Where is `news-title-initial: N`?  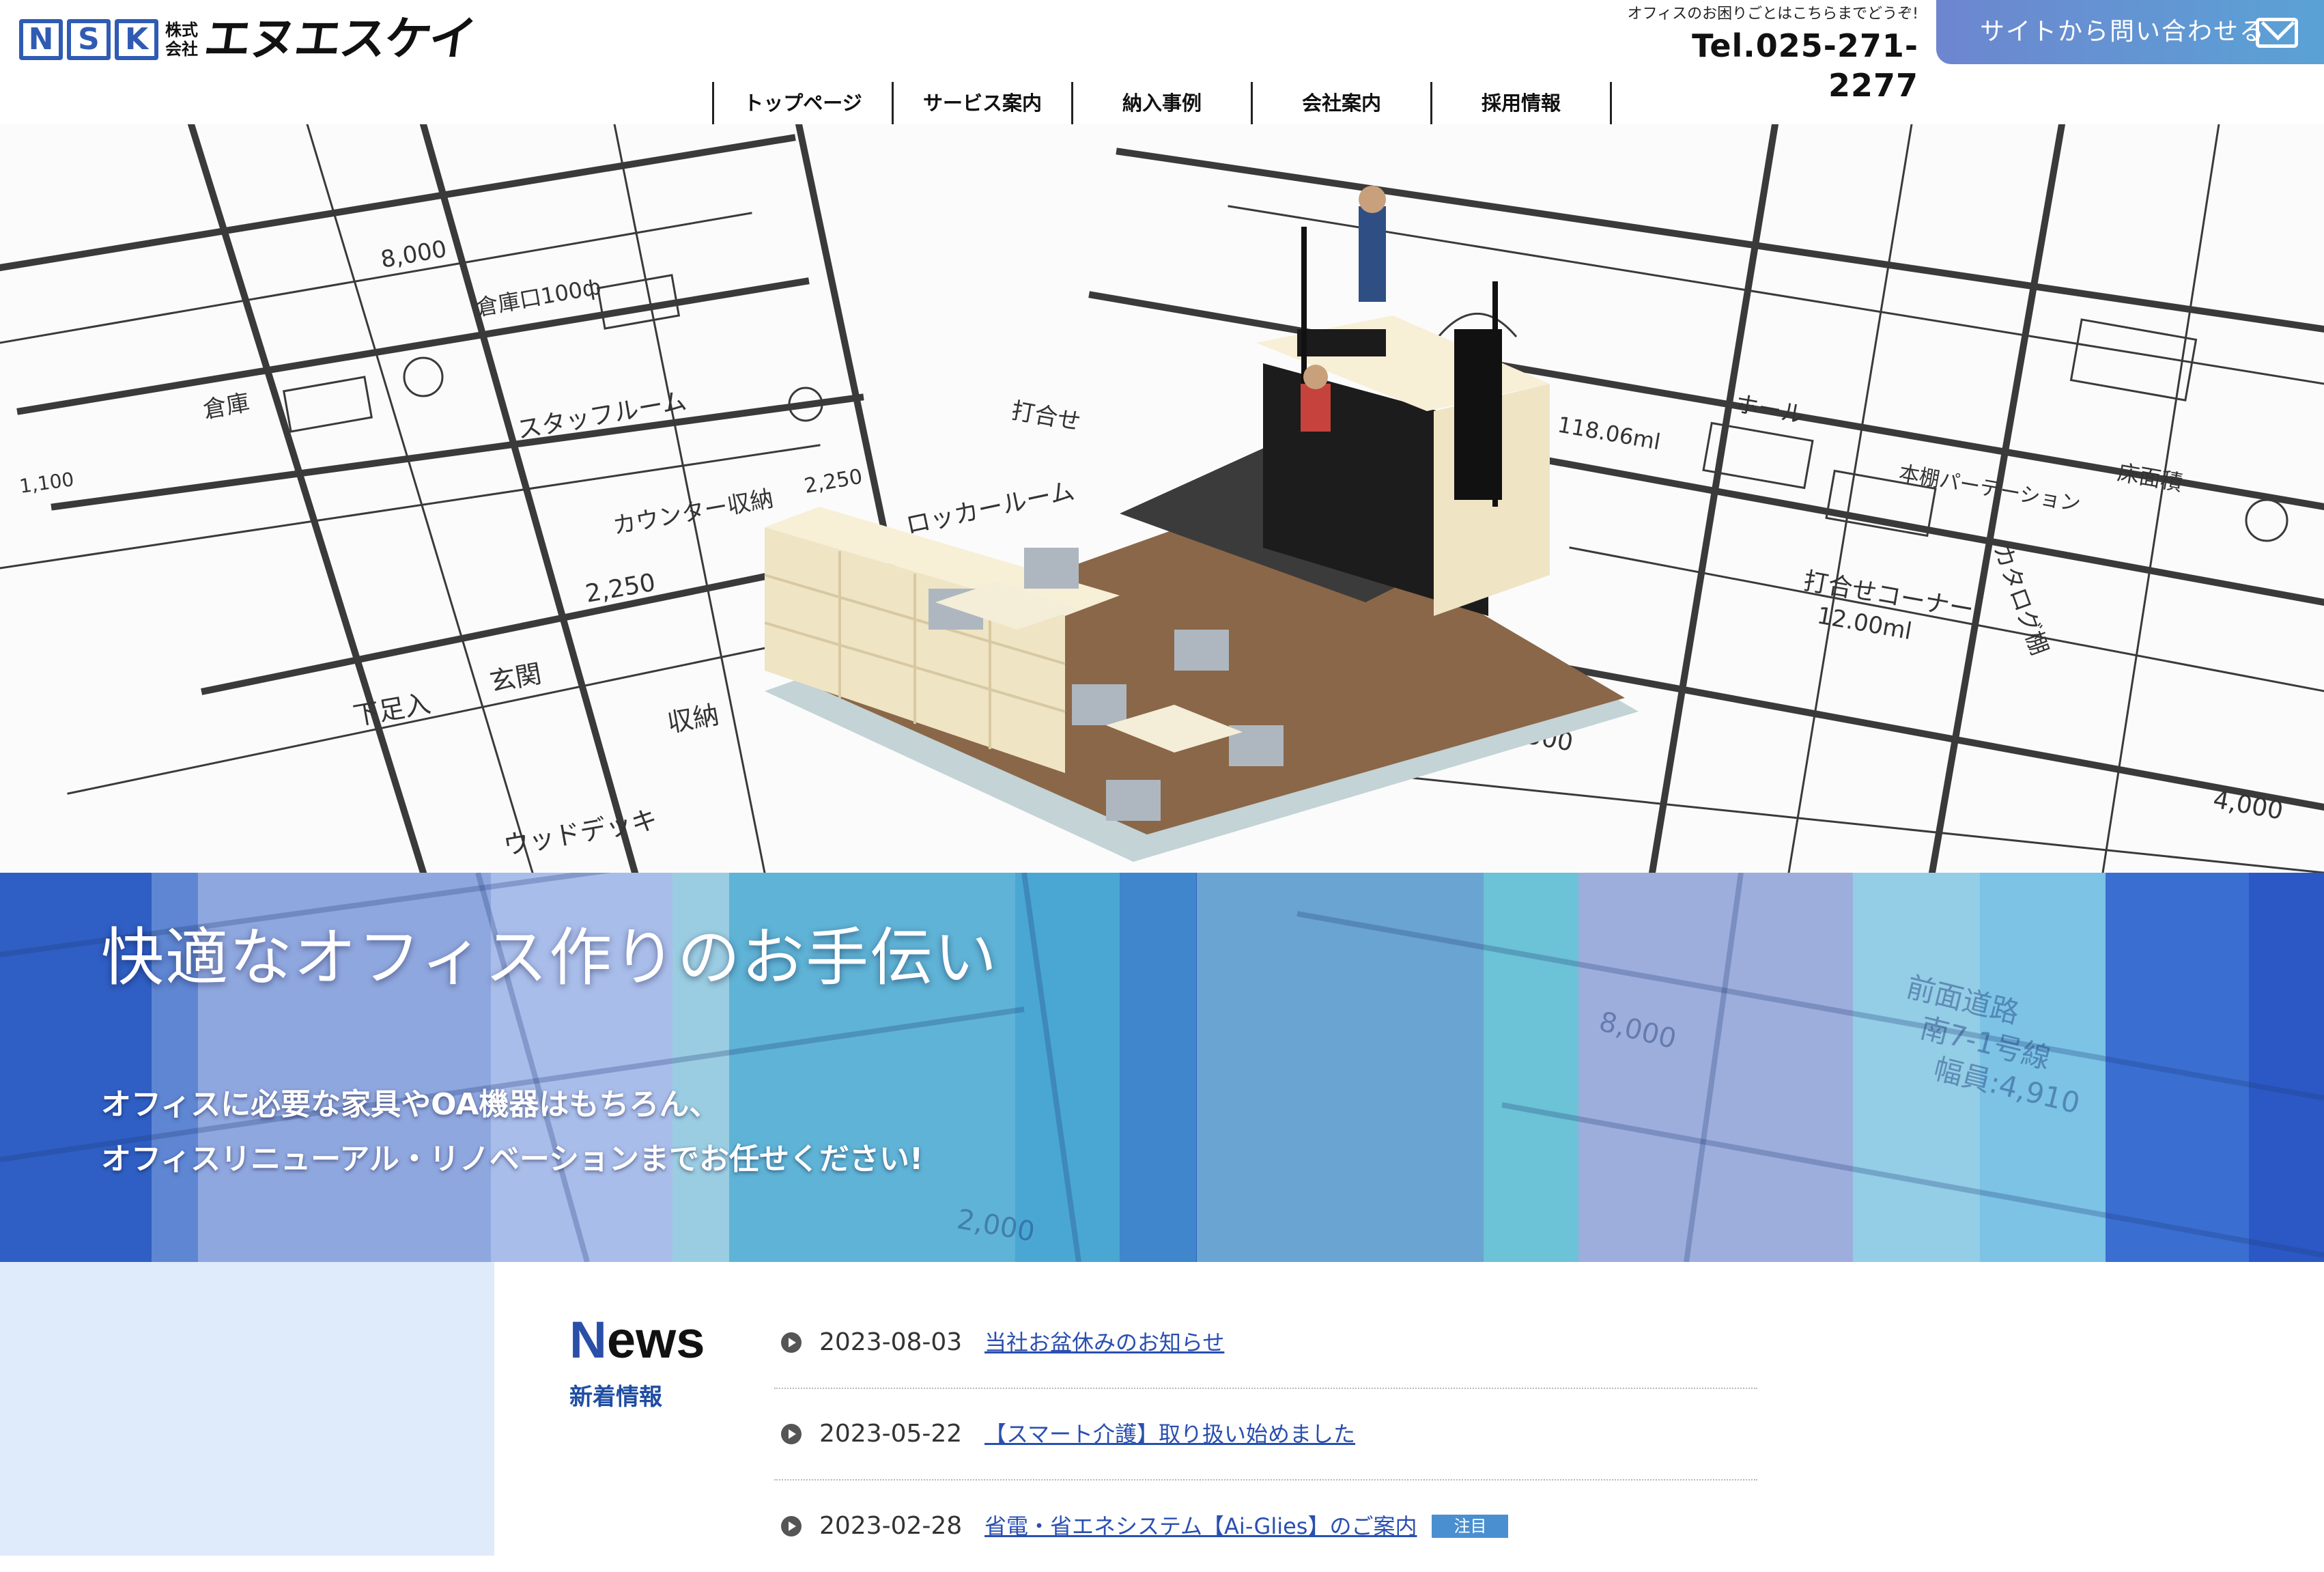
news-title-initial: N is located at coordinates (588, 1340).